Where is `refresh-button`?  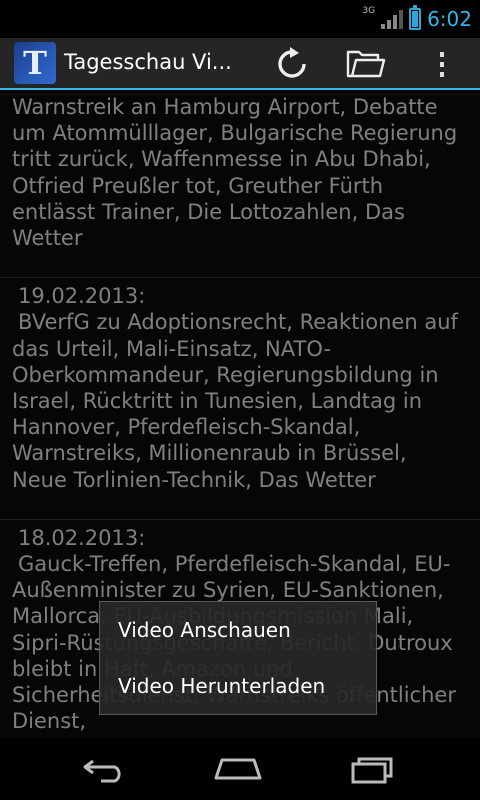 refresh-button is located at coordinates (292, 64).